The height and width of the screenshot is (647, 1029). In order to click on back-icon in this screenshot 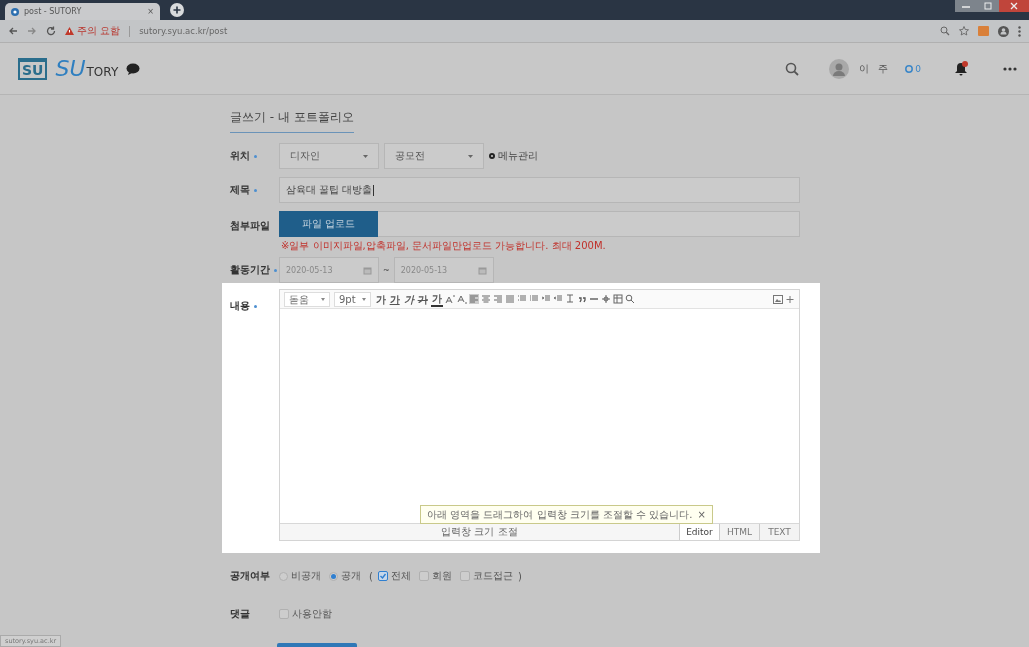, I will do `click(13, 31)`.